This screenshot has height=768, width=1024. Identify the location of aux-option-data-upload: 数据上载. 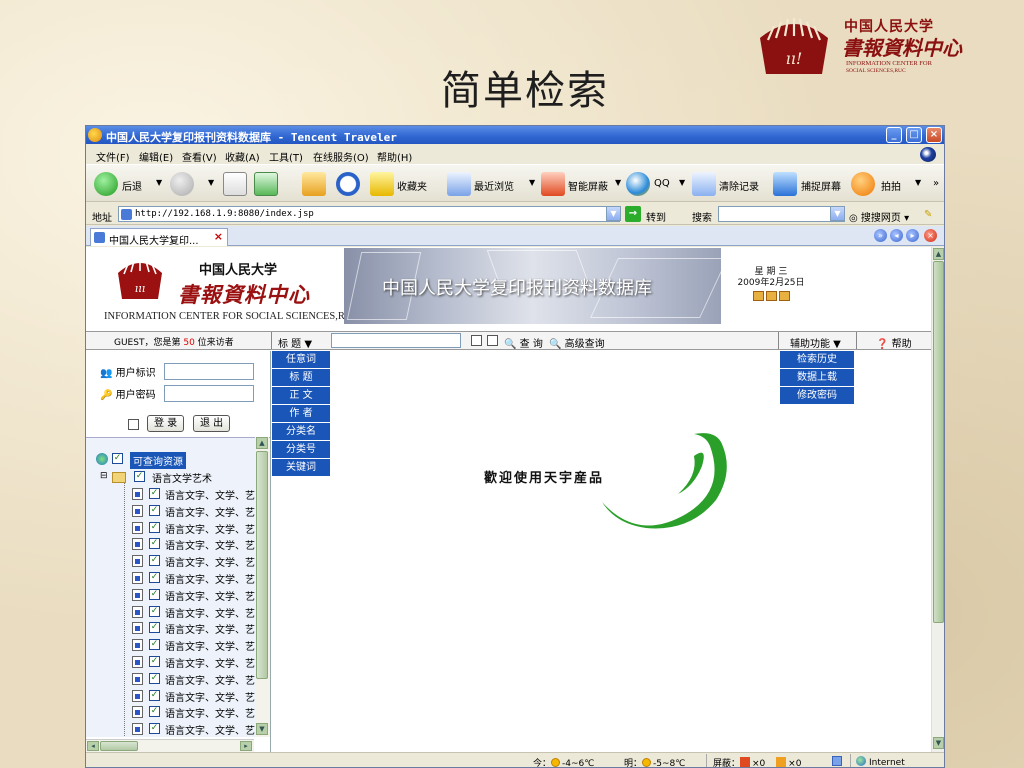
(817, 377).